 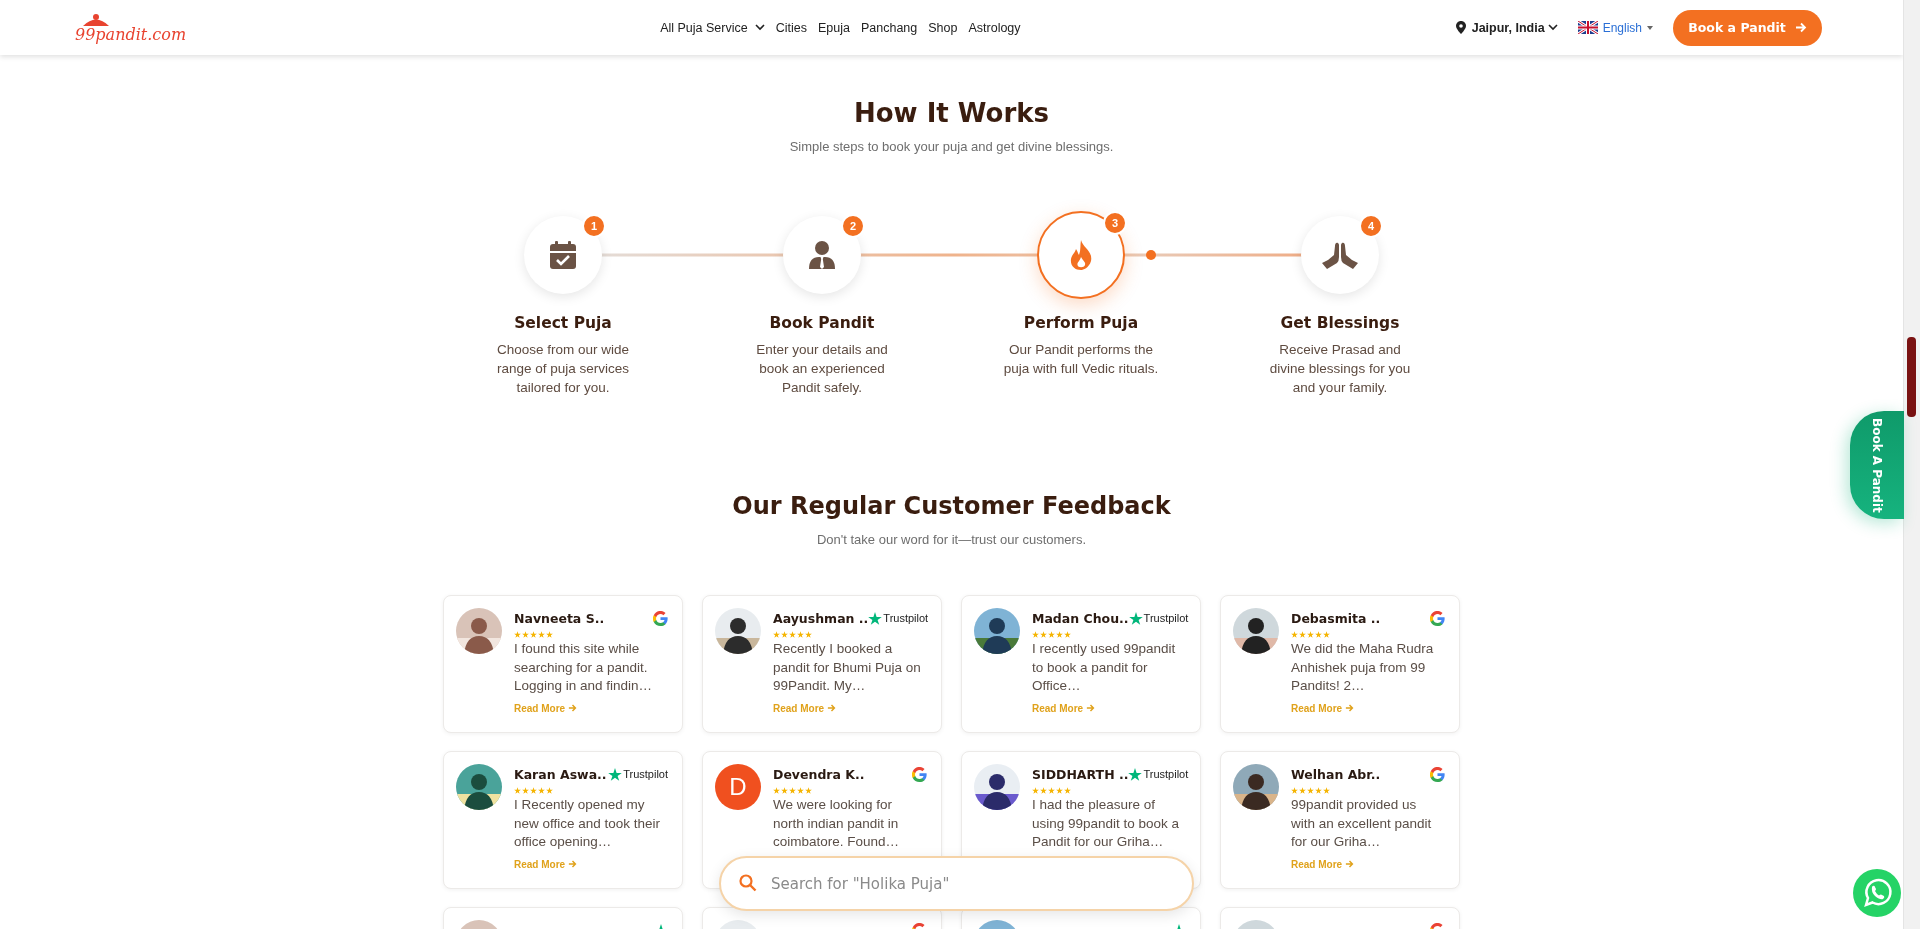 I want to click on reviewer-name: Aayushman .., so click(x=821, y=618).